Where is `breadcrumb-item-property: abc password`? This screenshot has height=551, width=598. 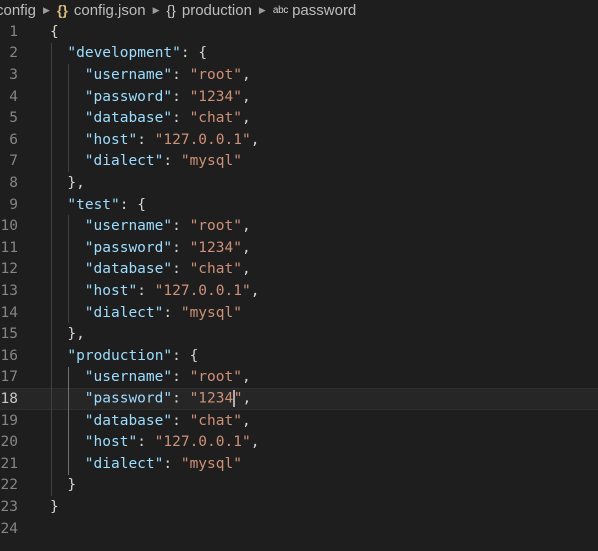
breadcrumb-item-property: abc password is located at coordinates (314, 10).